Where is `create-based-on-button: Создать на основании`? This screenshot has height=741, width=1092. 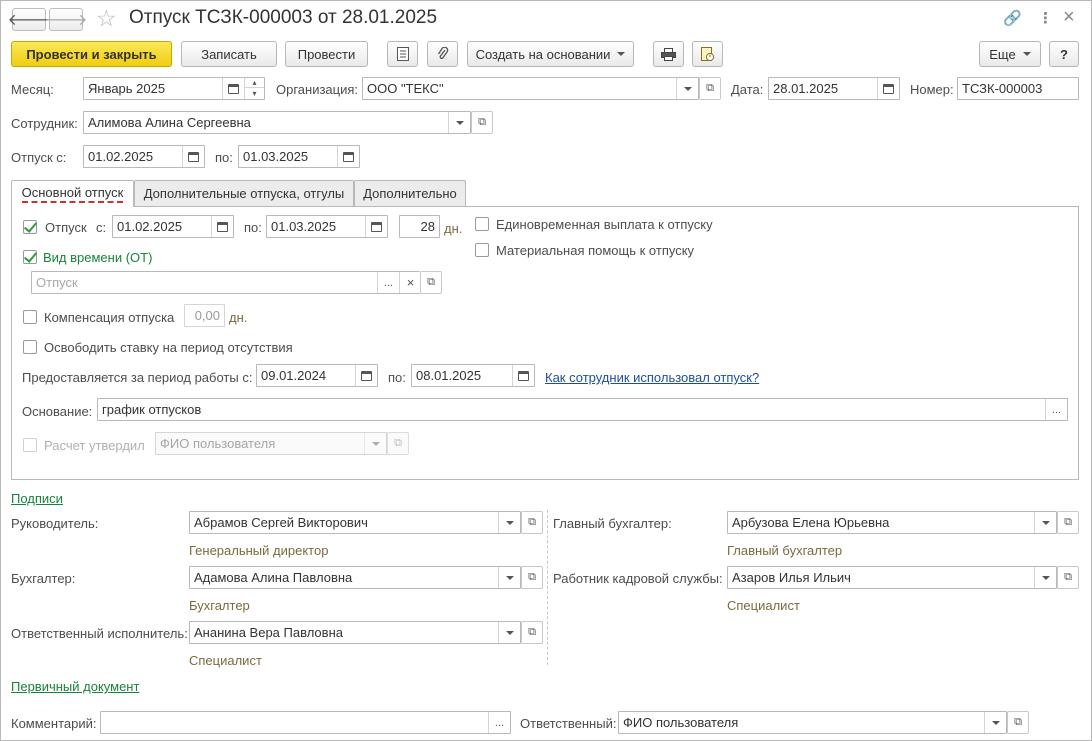 create-based-on-button: Создать на основании is located at coordinates (550, 54).